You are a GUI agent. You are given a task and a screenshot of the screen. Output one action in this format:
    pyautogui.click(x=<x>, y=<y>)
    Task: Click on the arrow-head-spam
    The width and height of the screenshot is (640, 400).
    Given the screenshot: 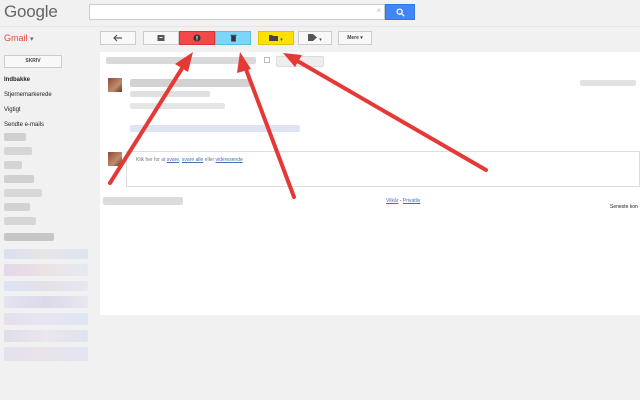 What is the action you would take?
    pyautogui.click(x=184, y=62)
    